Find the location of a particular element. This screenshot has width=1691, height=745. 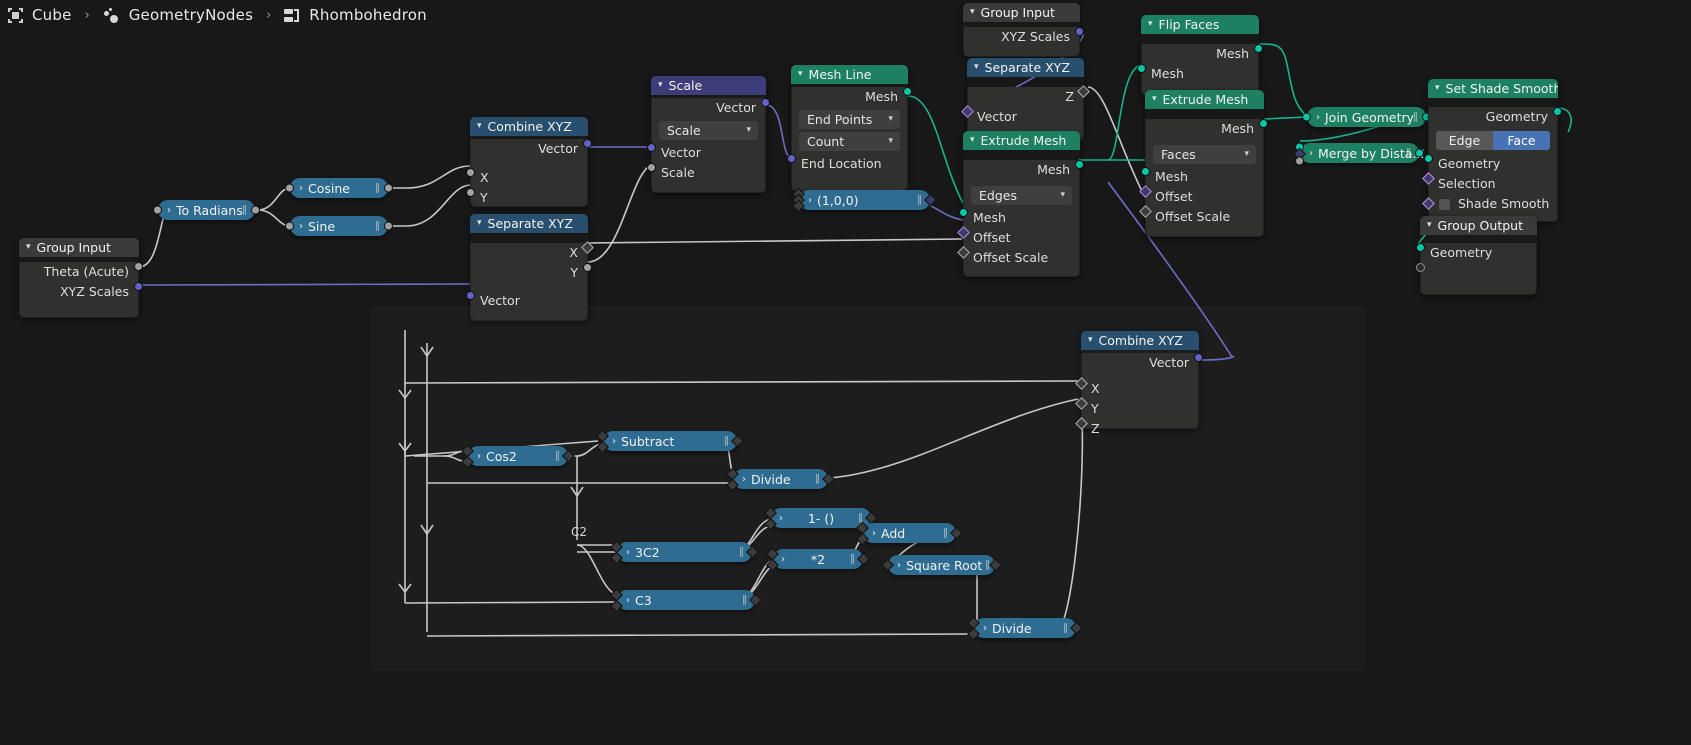

node-group-input-left: ▾ Group Input Theta (Acute) XYZ Scales is located at coordinates (81, 278).